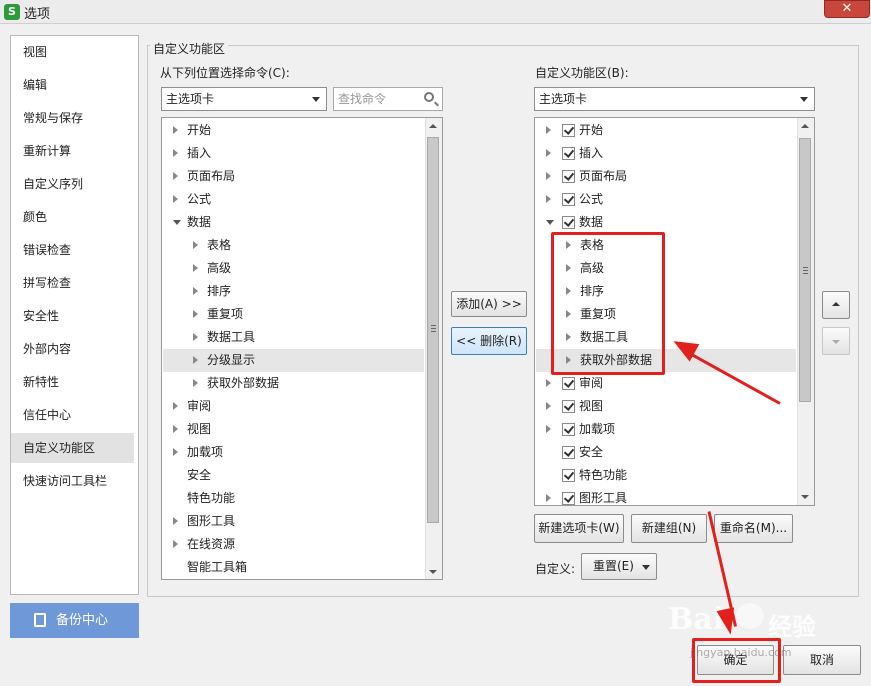 The width and height of the screenshot is (871, 686). What do you see at coordinates (293, 544) in the screenshot?
I see `tree-row: 在线资源` at bounding box center [293, 544].